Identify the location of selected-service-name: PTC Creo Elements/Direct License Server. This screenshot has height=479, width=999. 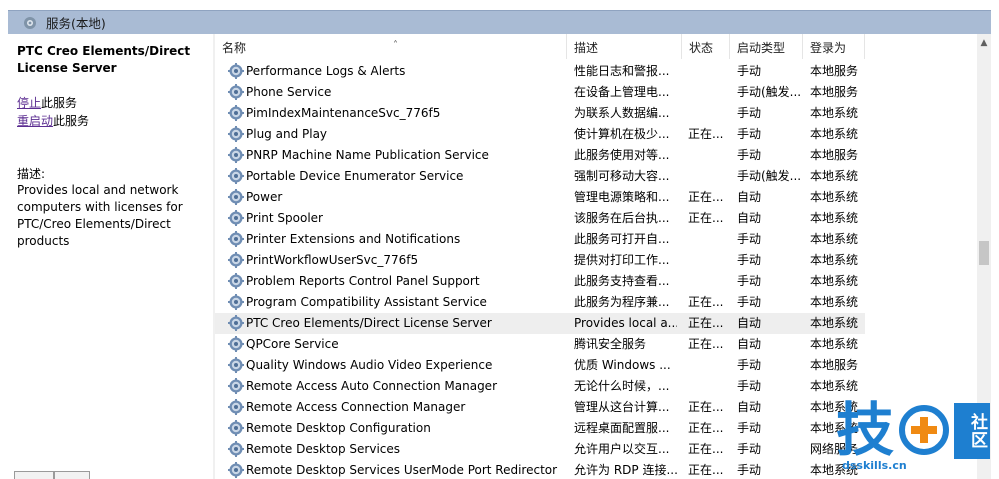
(104, 59).